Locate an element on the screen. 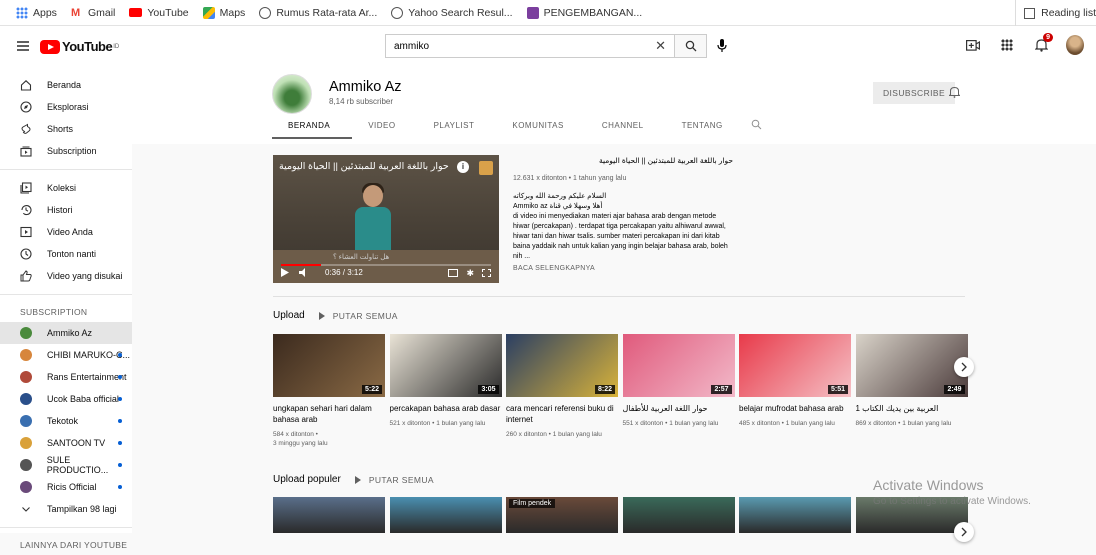 This screenshot has height=555, width=1096. sidebar-item-tonton-nanti: Tonton nanti is located at coordinates (66, 254).